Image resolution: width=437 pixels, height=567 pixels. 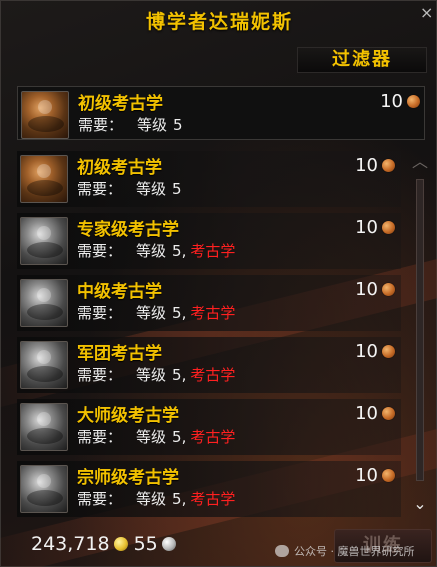 I want to click on recipe-row: 宗师级考古学 需要： 等级 5, 考古学 10, so click(x=209, y=489).